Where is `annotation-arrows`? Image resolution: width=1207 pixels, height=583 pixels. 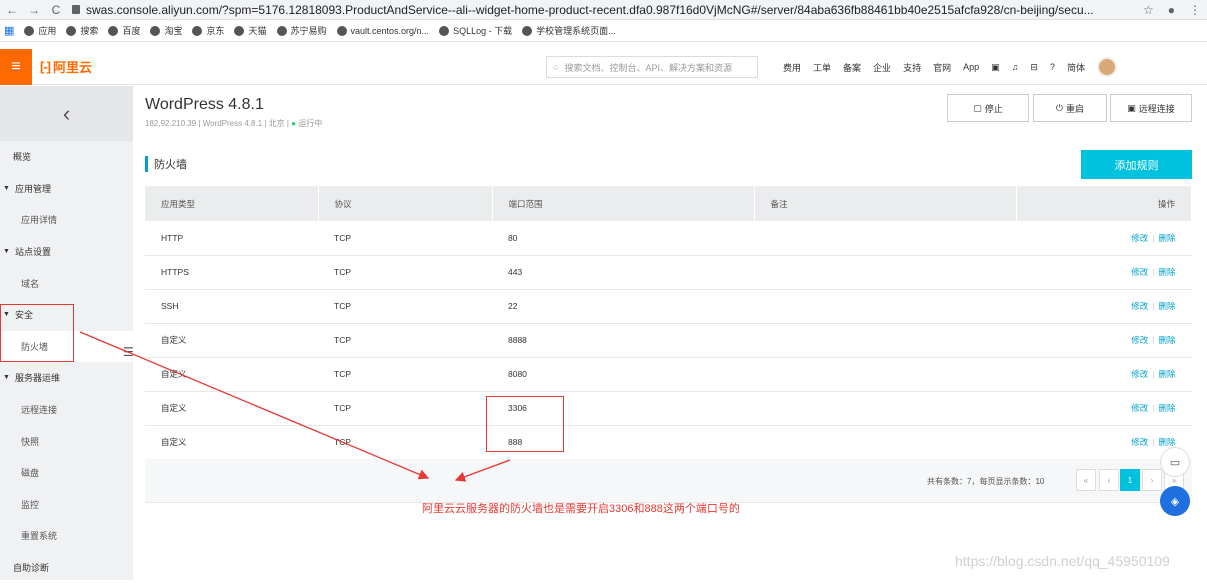 annotation-arrows is located at coordinates (295, 406).